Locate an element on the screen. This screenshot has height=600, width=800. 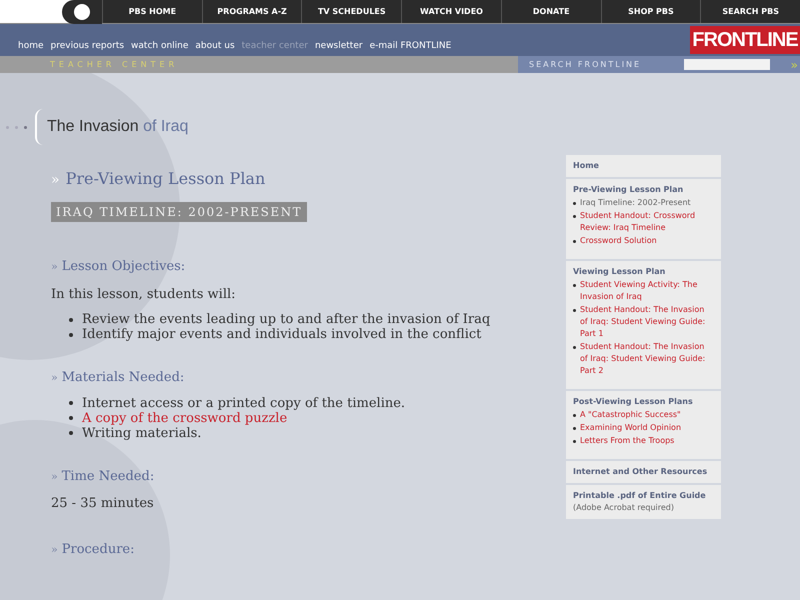
top-nav-link: PROGRAMS A-Z is located at coordinates (252, 11).